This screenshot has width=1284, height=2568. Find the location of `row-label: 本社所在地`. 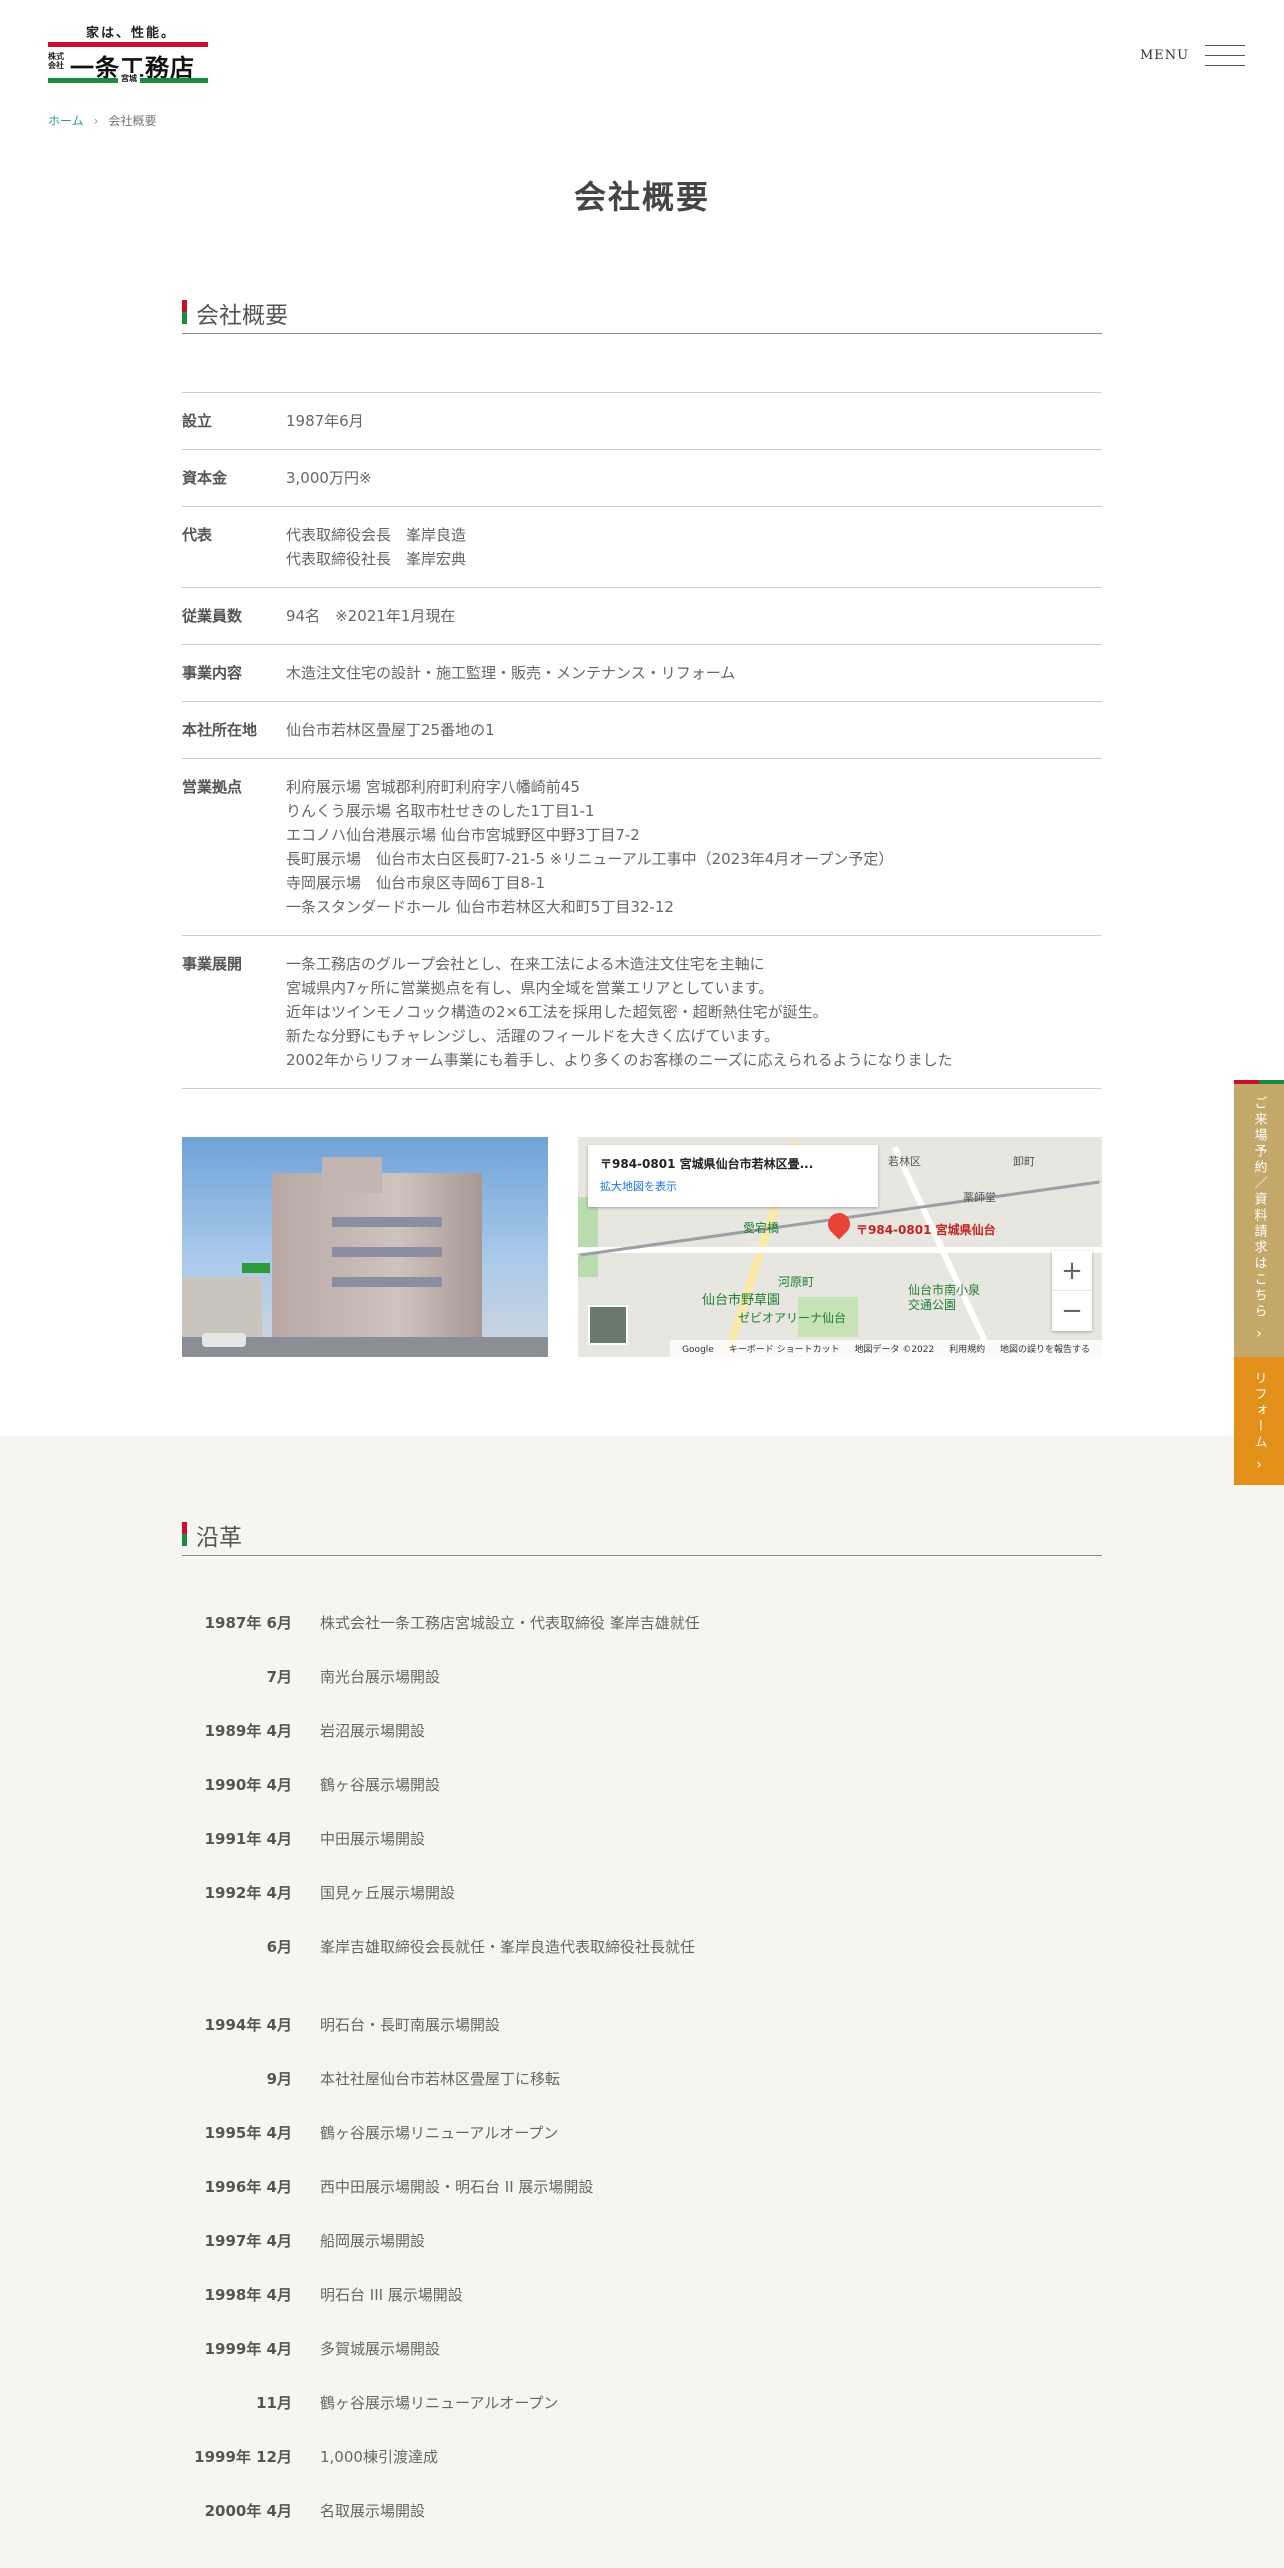

row-label: 本社所在地 is located at coordinates (220, 730).